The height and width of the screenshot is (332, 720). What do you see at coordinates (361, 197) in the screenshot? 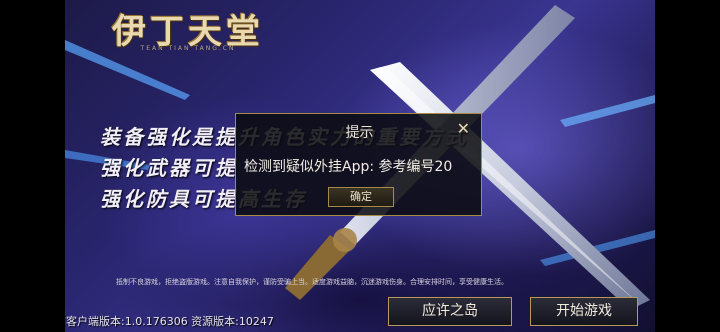
I see `confirm-button: 确定` at bounding box center [361, 197].